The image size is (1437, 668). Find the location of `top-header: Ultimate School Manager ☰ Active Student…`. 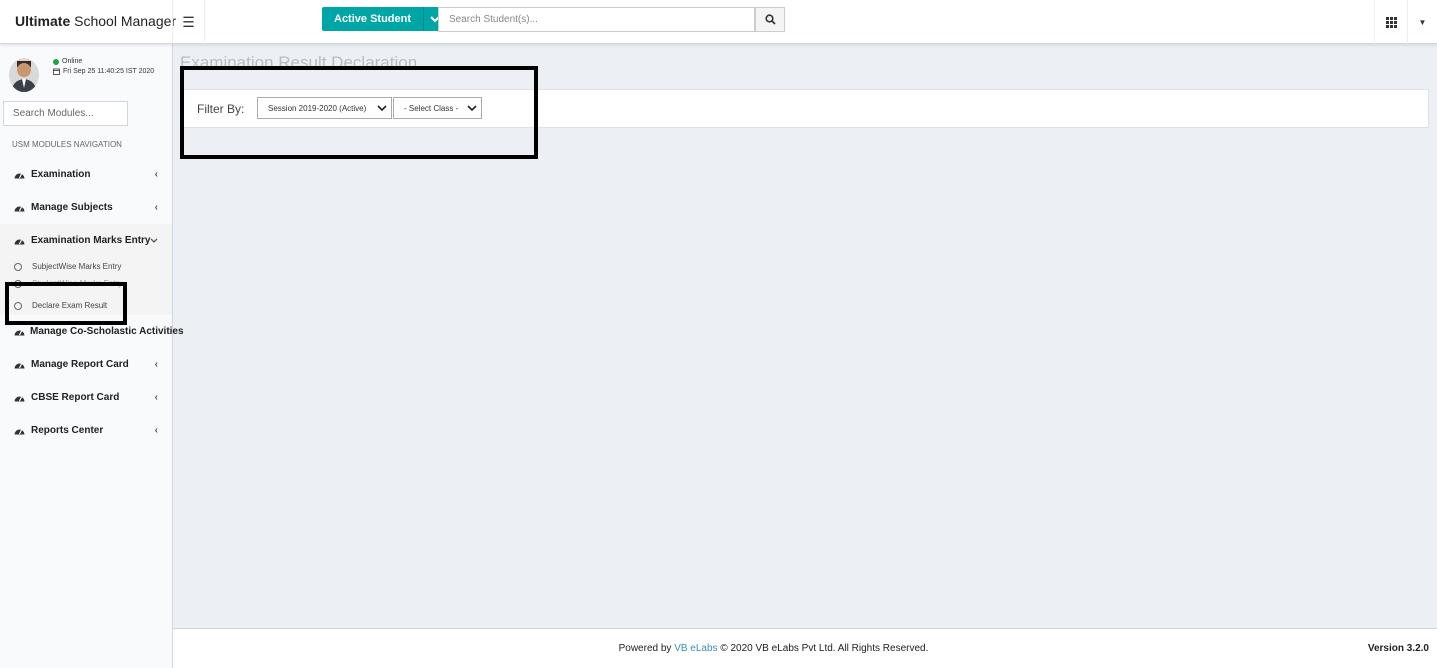

top-header: Ultimate School Manager ☰ Active Student… is located at coordinates (718, 22).